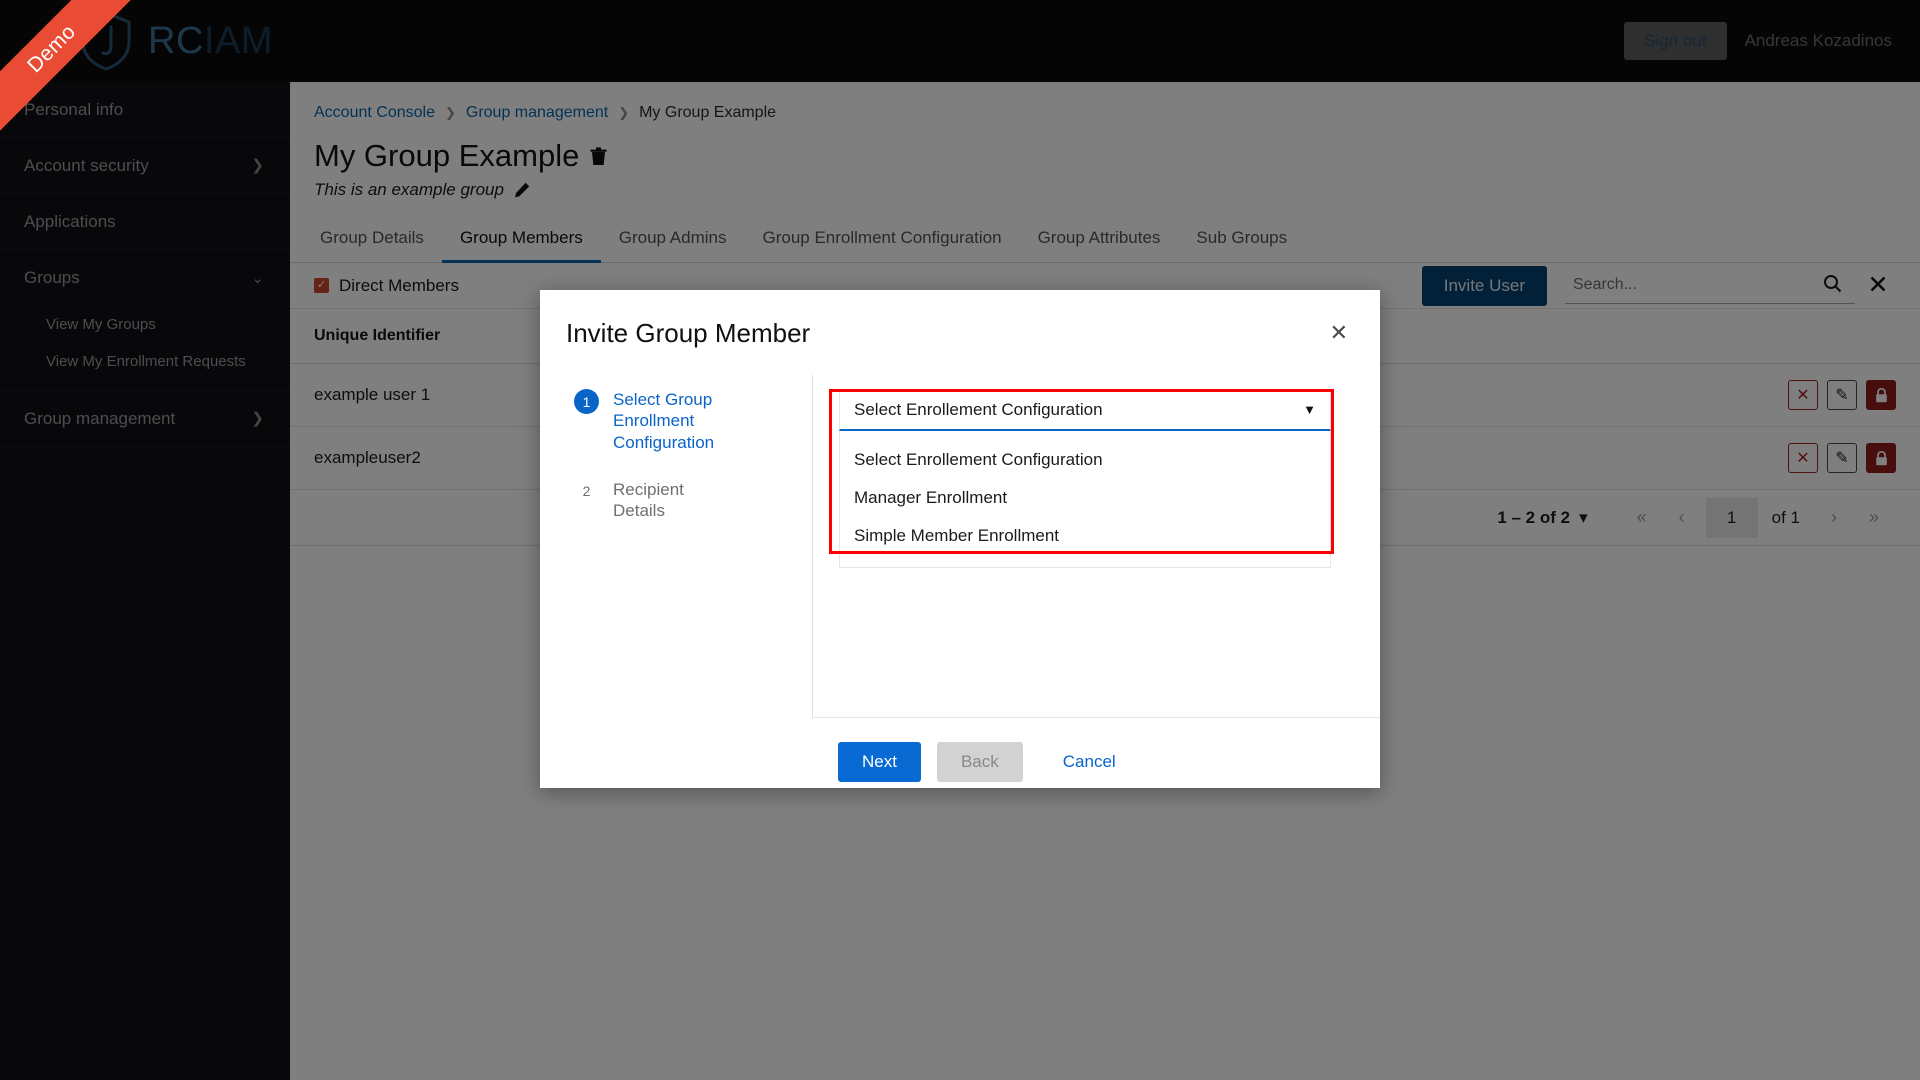 The width and height of the screenshot is (1920, 1080). I want to click on next-button: Next, so click(879, 761).